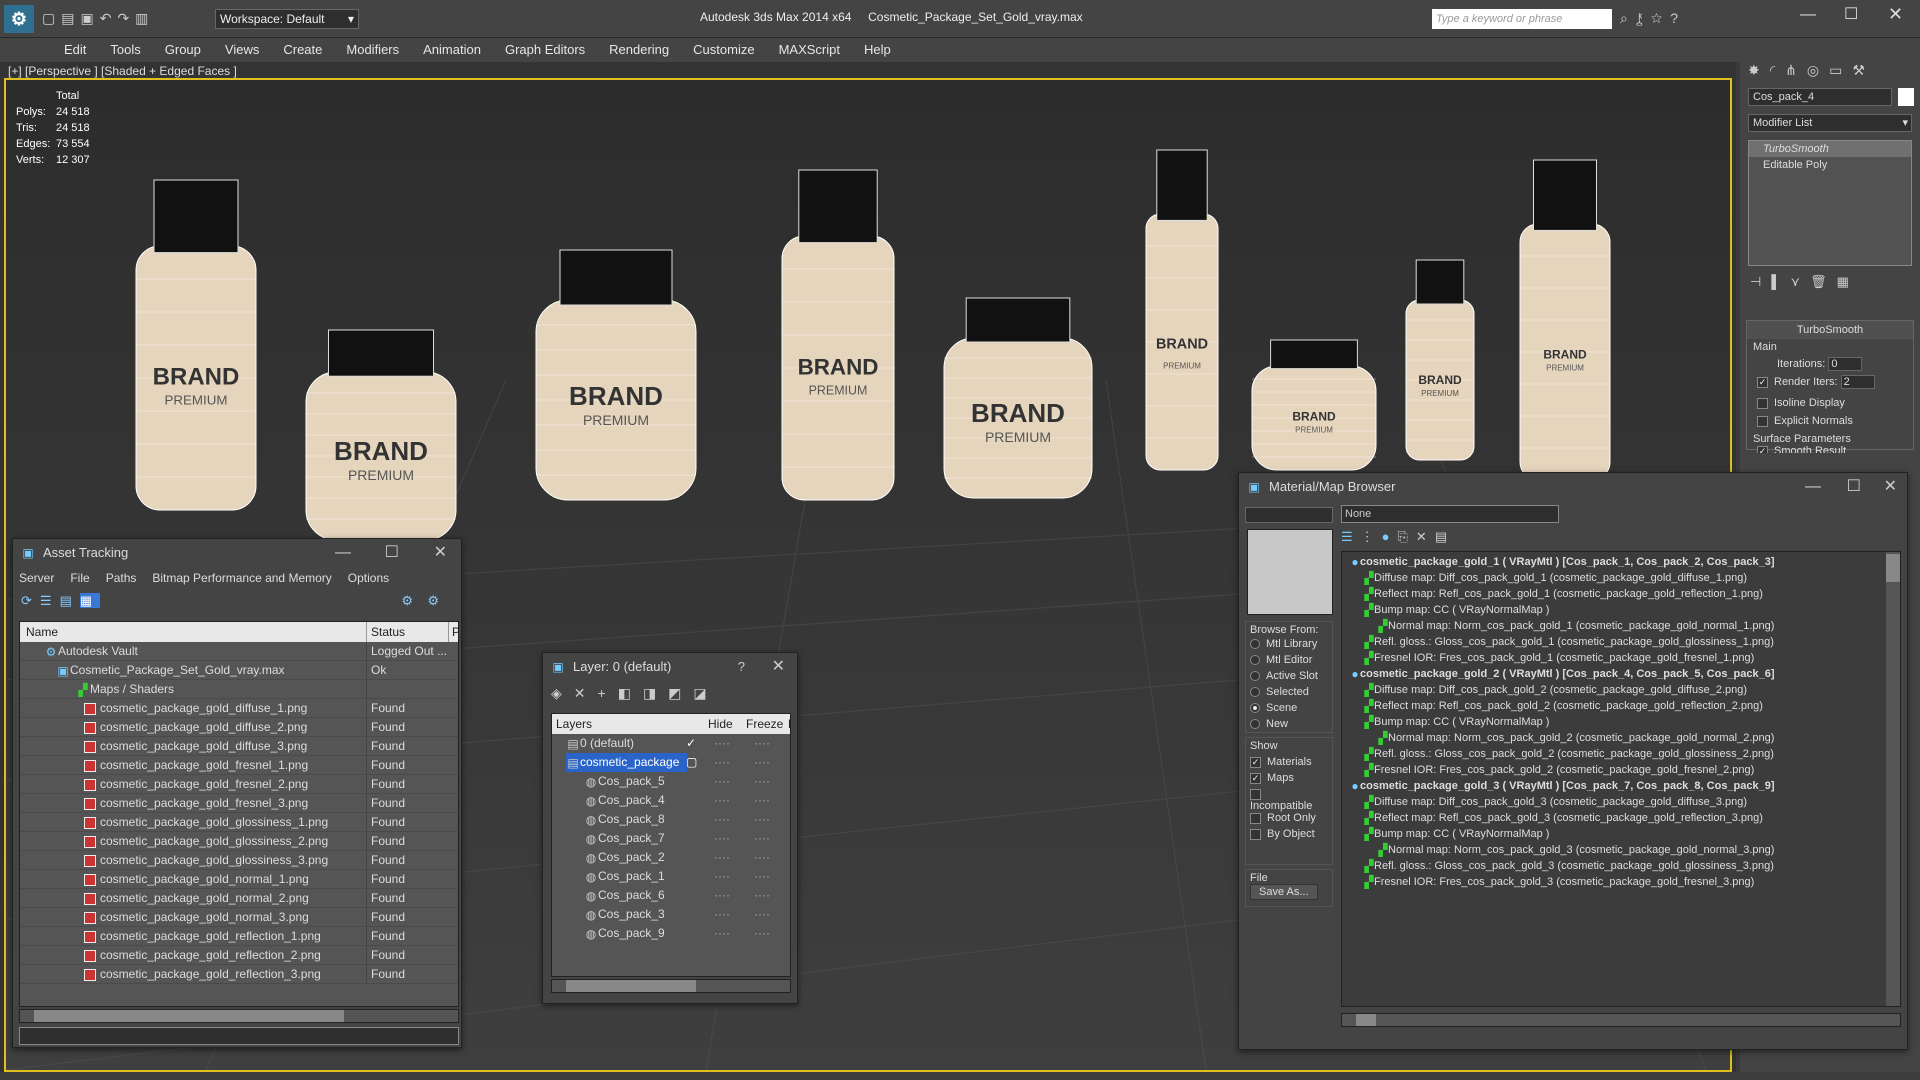 The image size is (1920, 1080). What do you see at coordinates (723, 50) in the screenshot?
I see `menu-customize: Customize` at bounding box center [723, 50].